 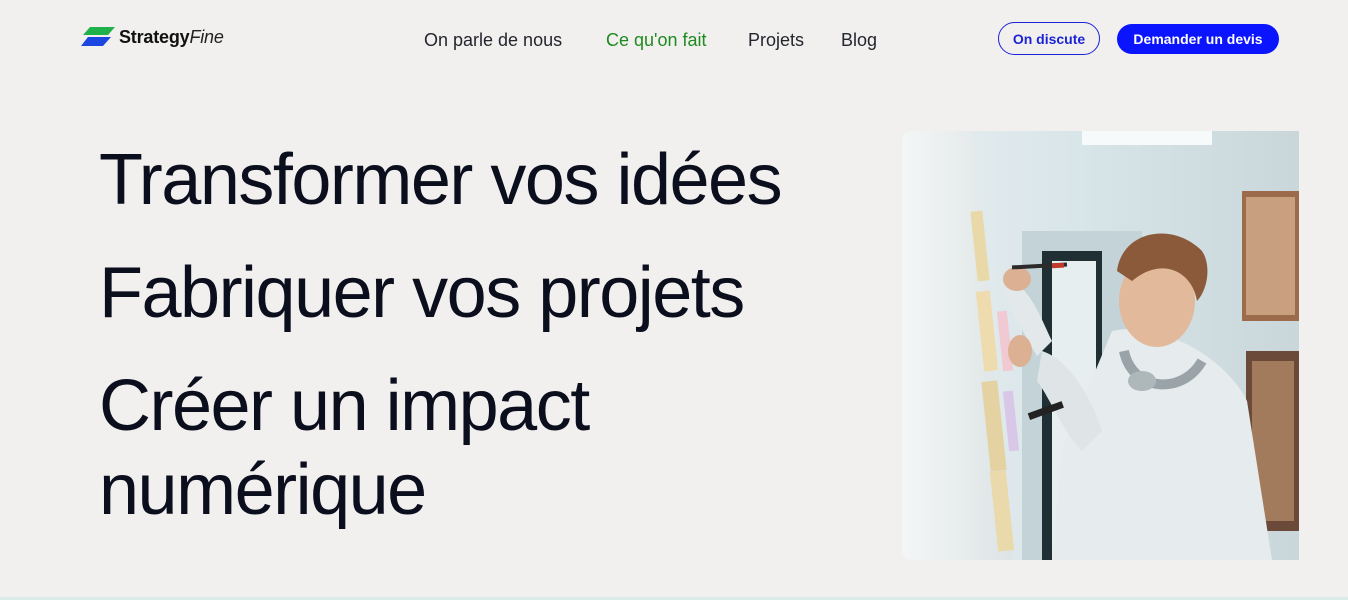 What do you see at coordinates (794, 40) in the screenshot?
I see `nav-item-projets: Projets` at bounding box center [794, 40].